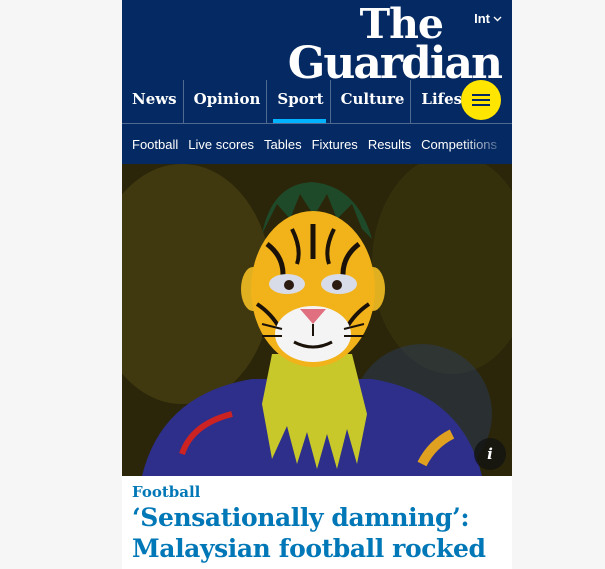 The image size is (605, 569). Describe the element at coordinates (487, 144) in the screenshot. I see `scroll-fade` at that location.